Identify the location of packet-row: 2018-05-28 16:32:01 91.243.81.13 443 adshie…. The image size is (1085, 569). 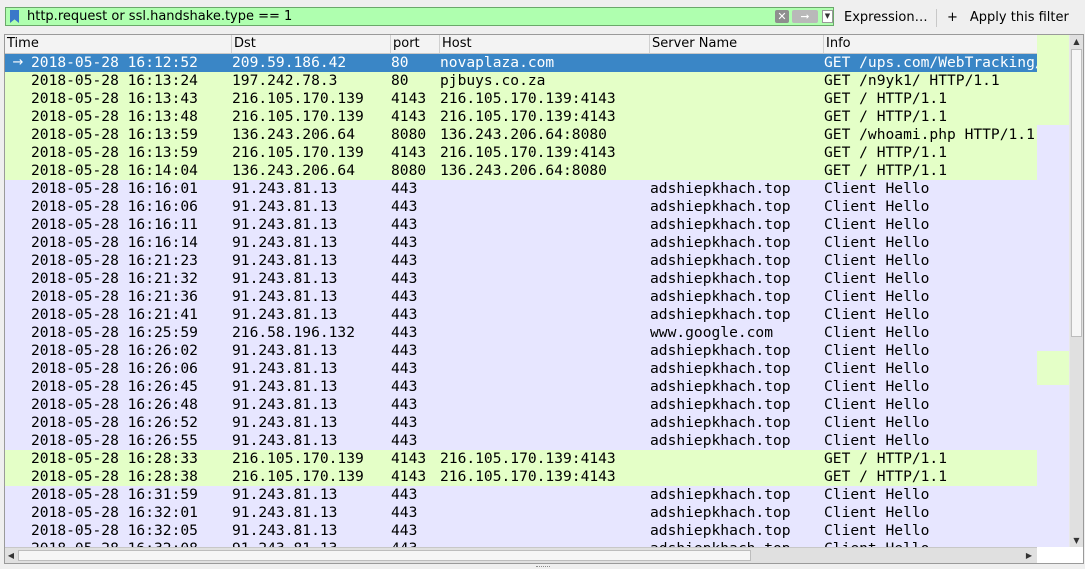
(521, 513).